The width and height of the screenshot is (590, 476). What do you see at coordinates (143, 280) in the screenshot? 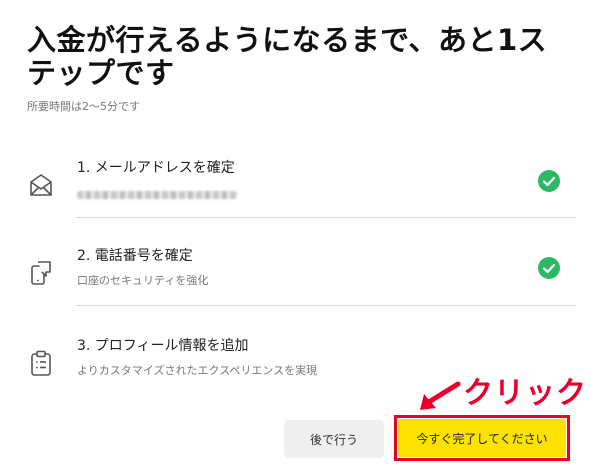
I see `step-phone-sub: 口座のセキュリティを強化` at bounding box center [143, 280].